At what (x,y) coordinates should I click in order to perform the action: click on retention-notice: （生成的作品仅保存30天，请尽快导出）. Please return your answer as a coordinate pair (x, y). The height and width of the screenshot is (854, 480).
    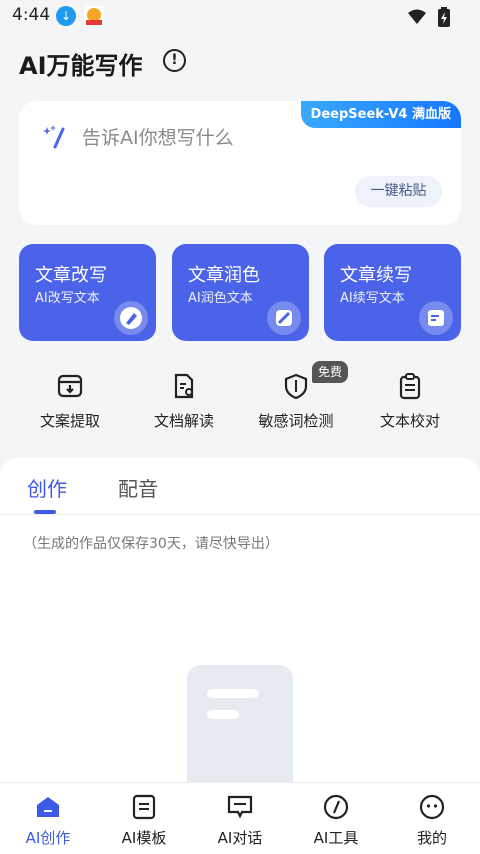
    Looking at the image, I should click on (151, 544).